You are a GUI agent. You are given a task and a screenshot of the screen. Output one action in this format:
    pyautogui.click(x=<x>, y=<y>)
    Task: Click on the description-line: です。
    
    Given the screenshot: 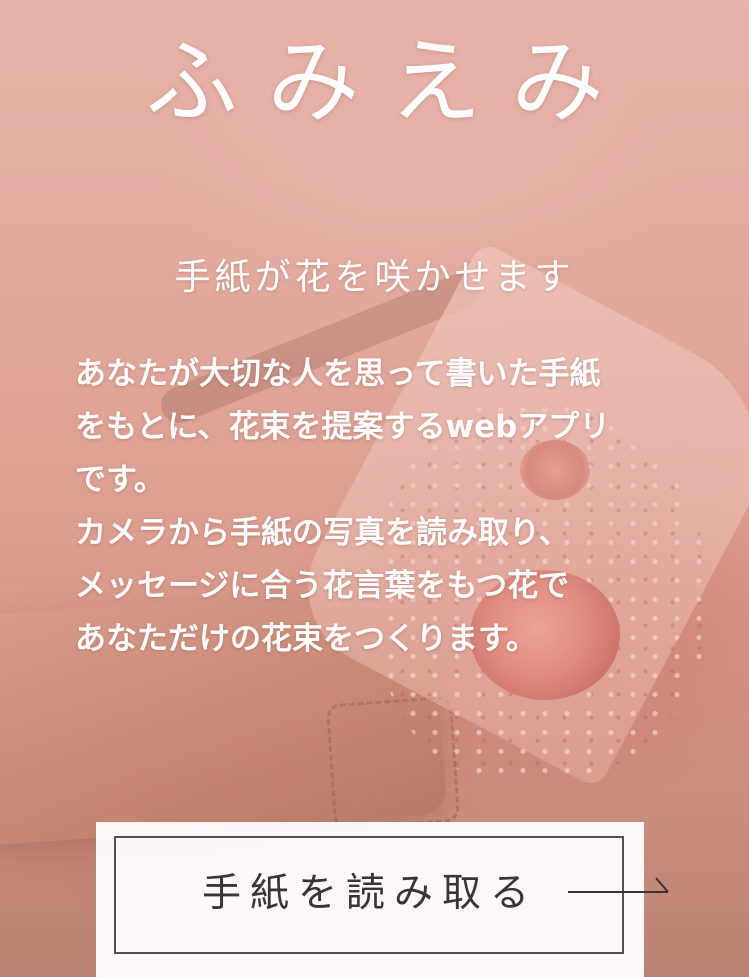 What is the action you would take?
    pyautogui.click(x=120, y=480)
    